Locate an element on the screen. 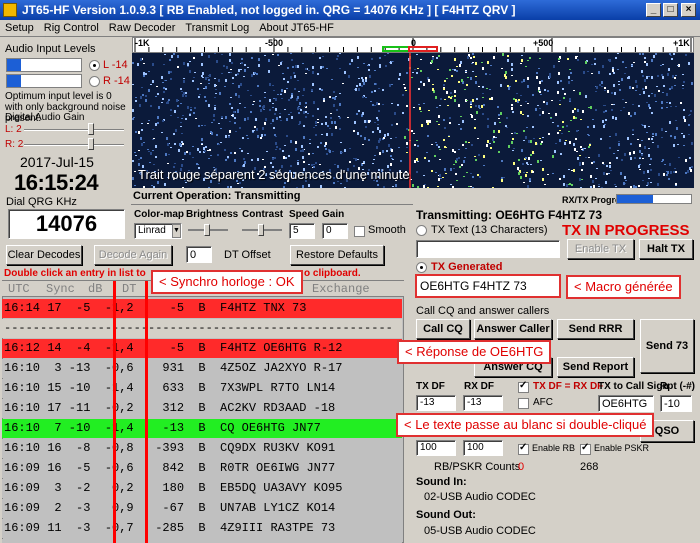 The width and height of the screenshot is (700, 543). tx-generated-label: TX Generated is located at coordinates (467, 267).